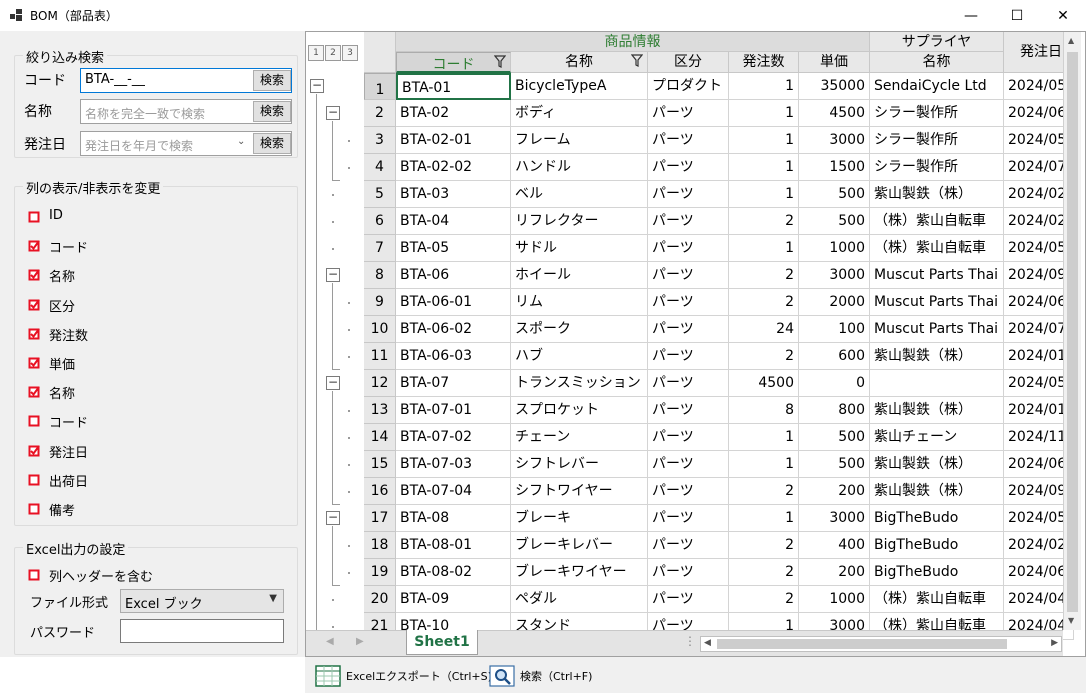  What do you see at coordinates (453, 545) in the screenshot?
I see `cell-code: BTA-08-01` at bounding box center [453, 545].